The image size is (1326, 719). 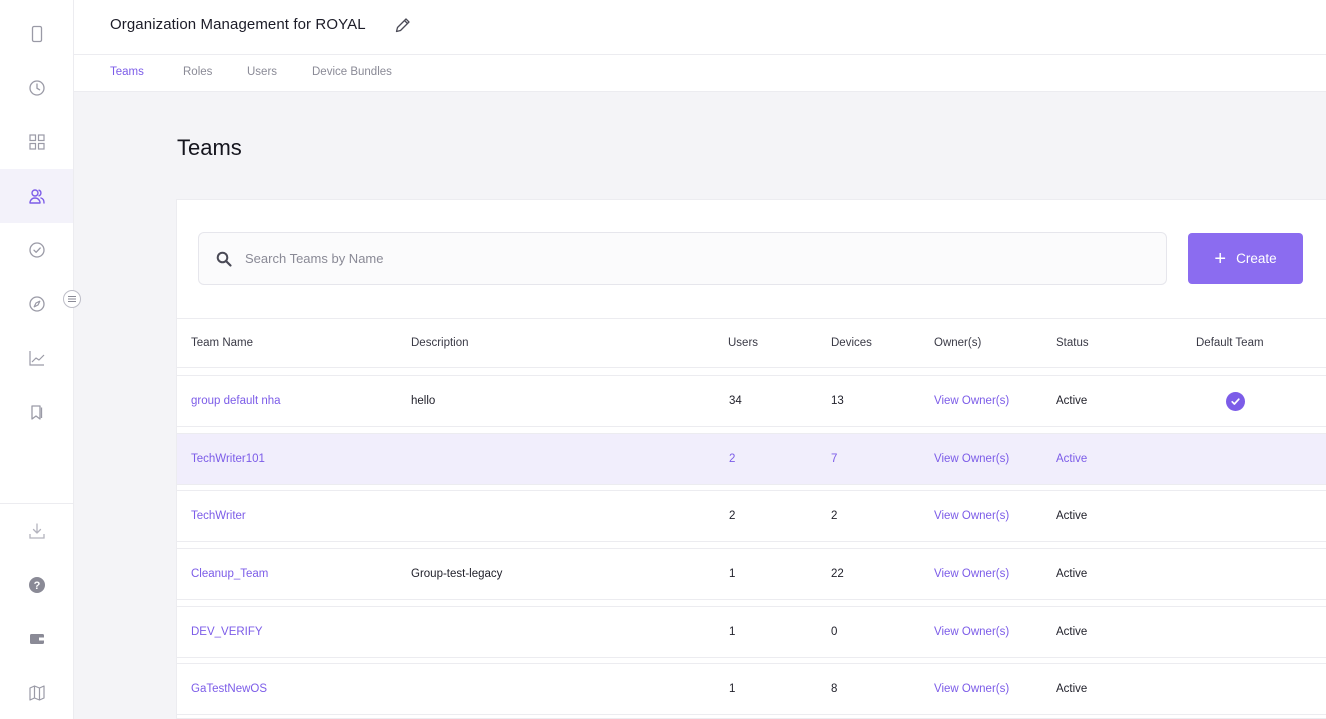 I want to click on table-row: TechWriter101 2 7 View Owner(s) Active, so click(x=751, y=459).